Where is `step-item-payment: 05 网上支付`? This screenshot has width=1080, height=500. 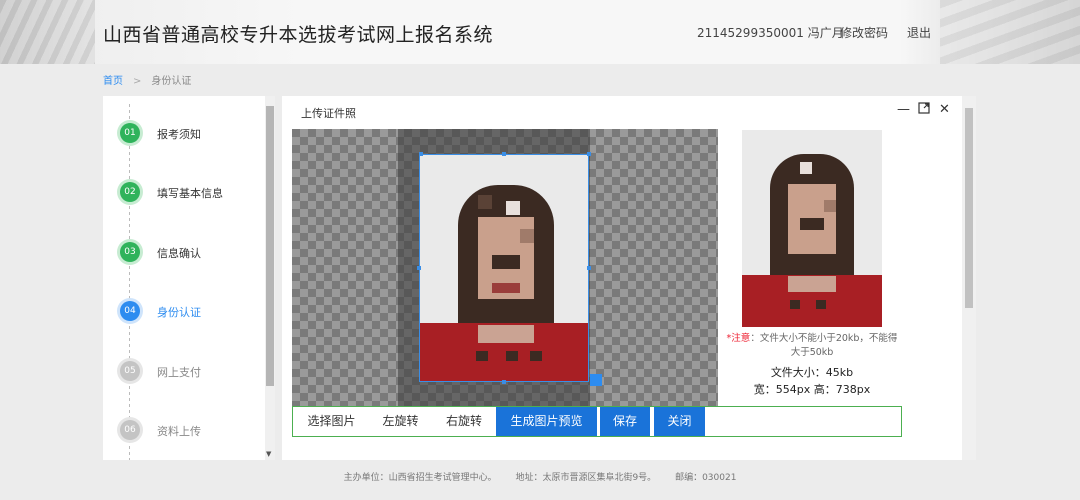
step-item-payment: 05 网上支付 is located at coordinates (183, 371).